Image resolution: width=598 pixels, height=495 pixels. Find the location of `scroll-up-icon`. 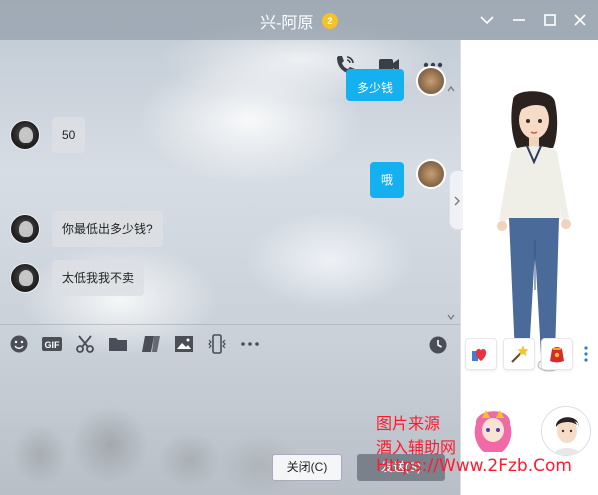

scroll-up-icon is located at coordinates (451, 89).